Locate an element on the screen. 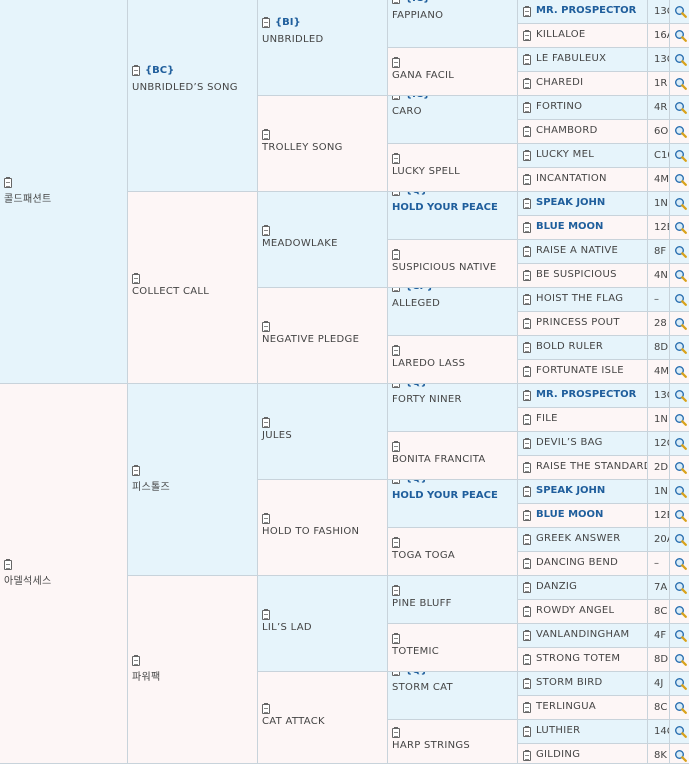 Image resolution: width=689 pixels, height=764 pixels. ancestor-cell-gen4: PINE BLUFF is located at coordinates (453, 600).